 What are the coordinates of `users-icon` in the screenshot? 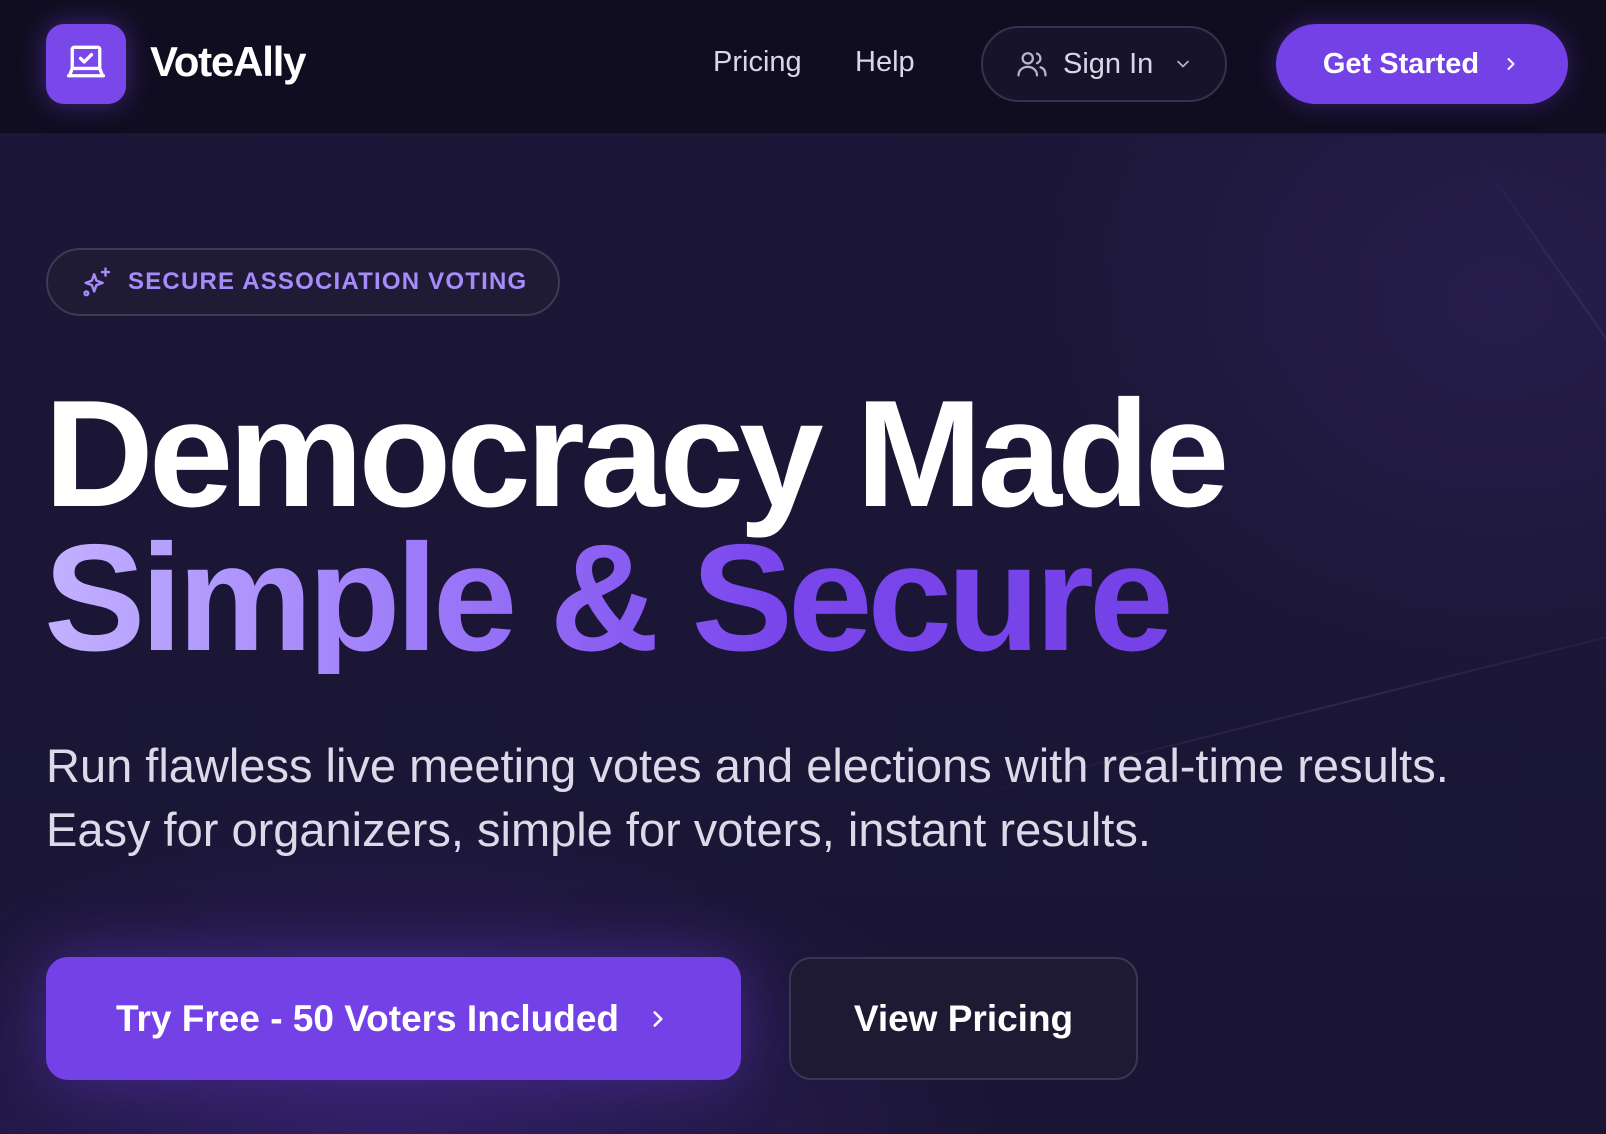 It's located at (1032, 64).